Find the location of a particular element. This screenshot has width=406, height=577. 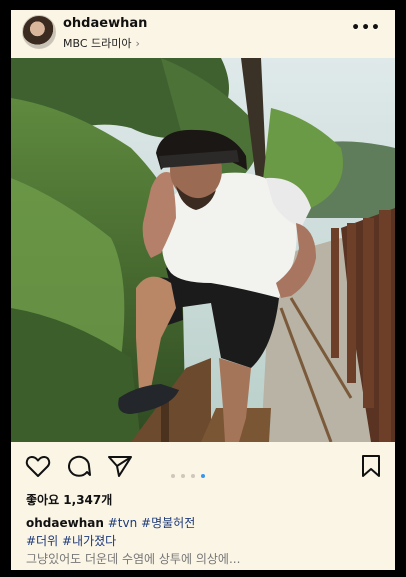

hashtag: #tvn is located at coordinates (122, 523).